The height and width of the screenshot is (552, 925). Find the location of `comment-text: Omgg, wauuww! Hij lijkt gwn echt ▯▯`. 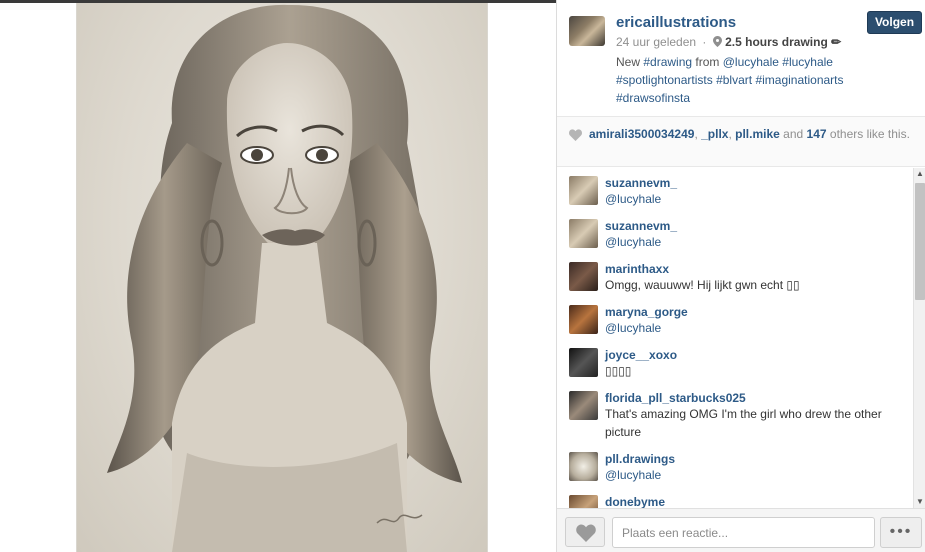

comment-text: Omgg, wauuww! Hij lijkt gwn echt ▯▯ is located at coordinates (702, 285).